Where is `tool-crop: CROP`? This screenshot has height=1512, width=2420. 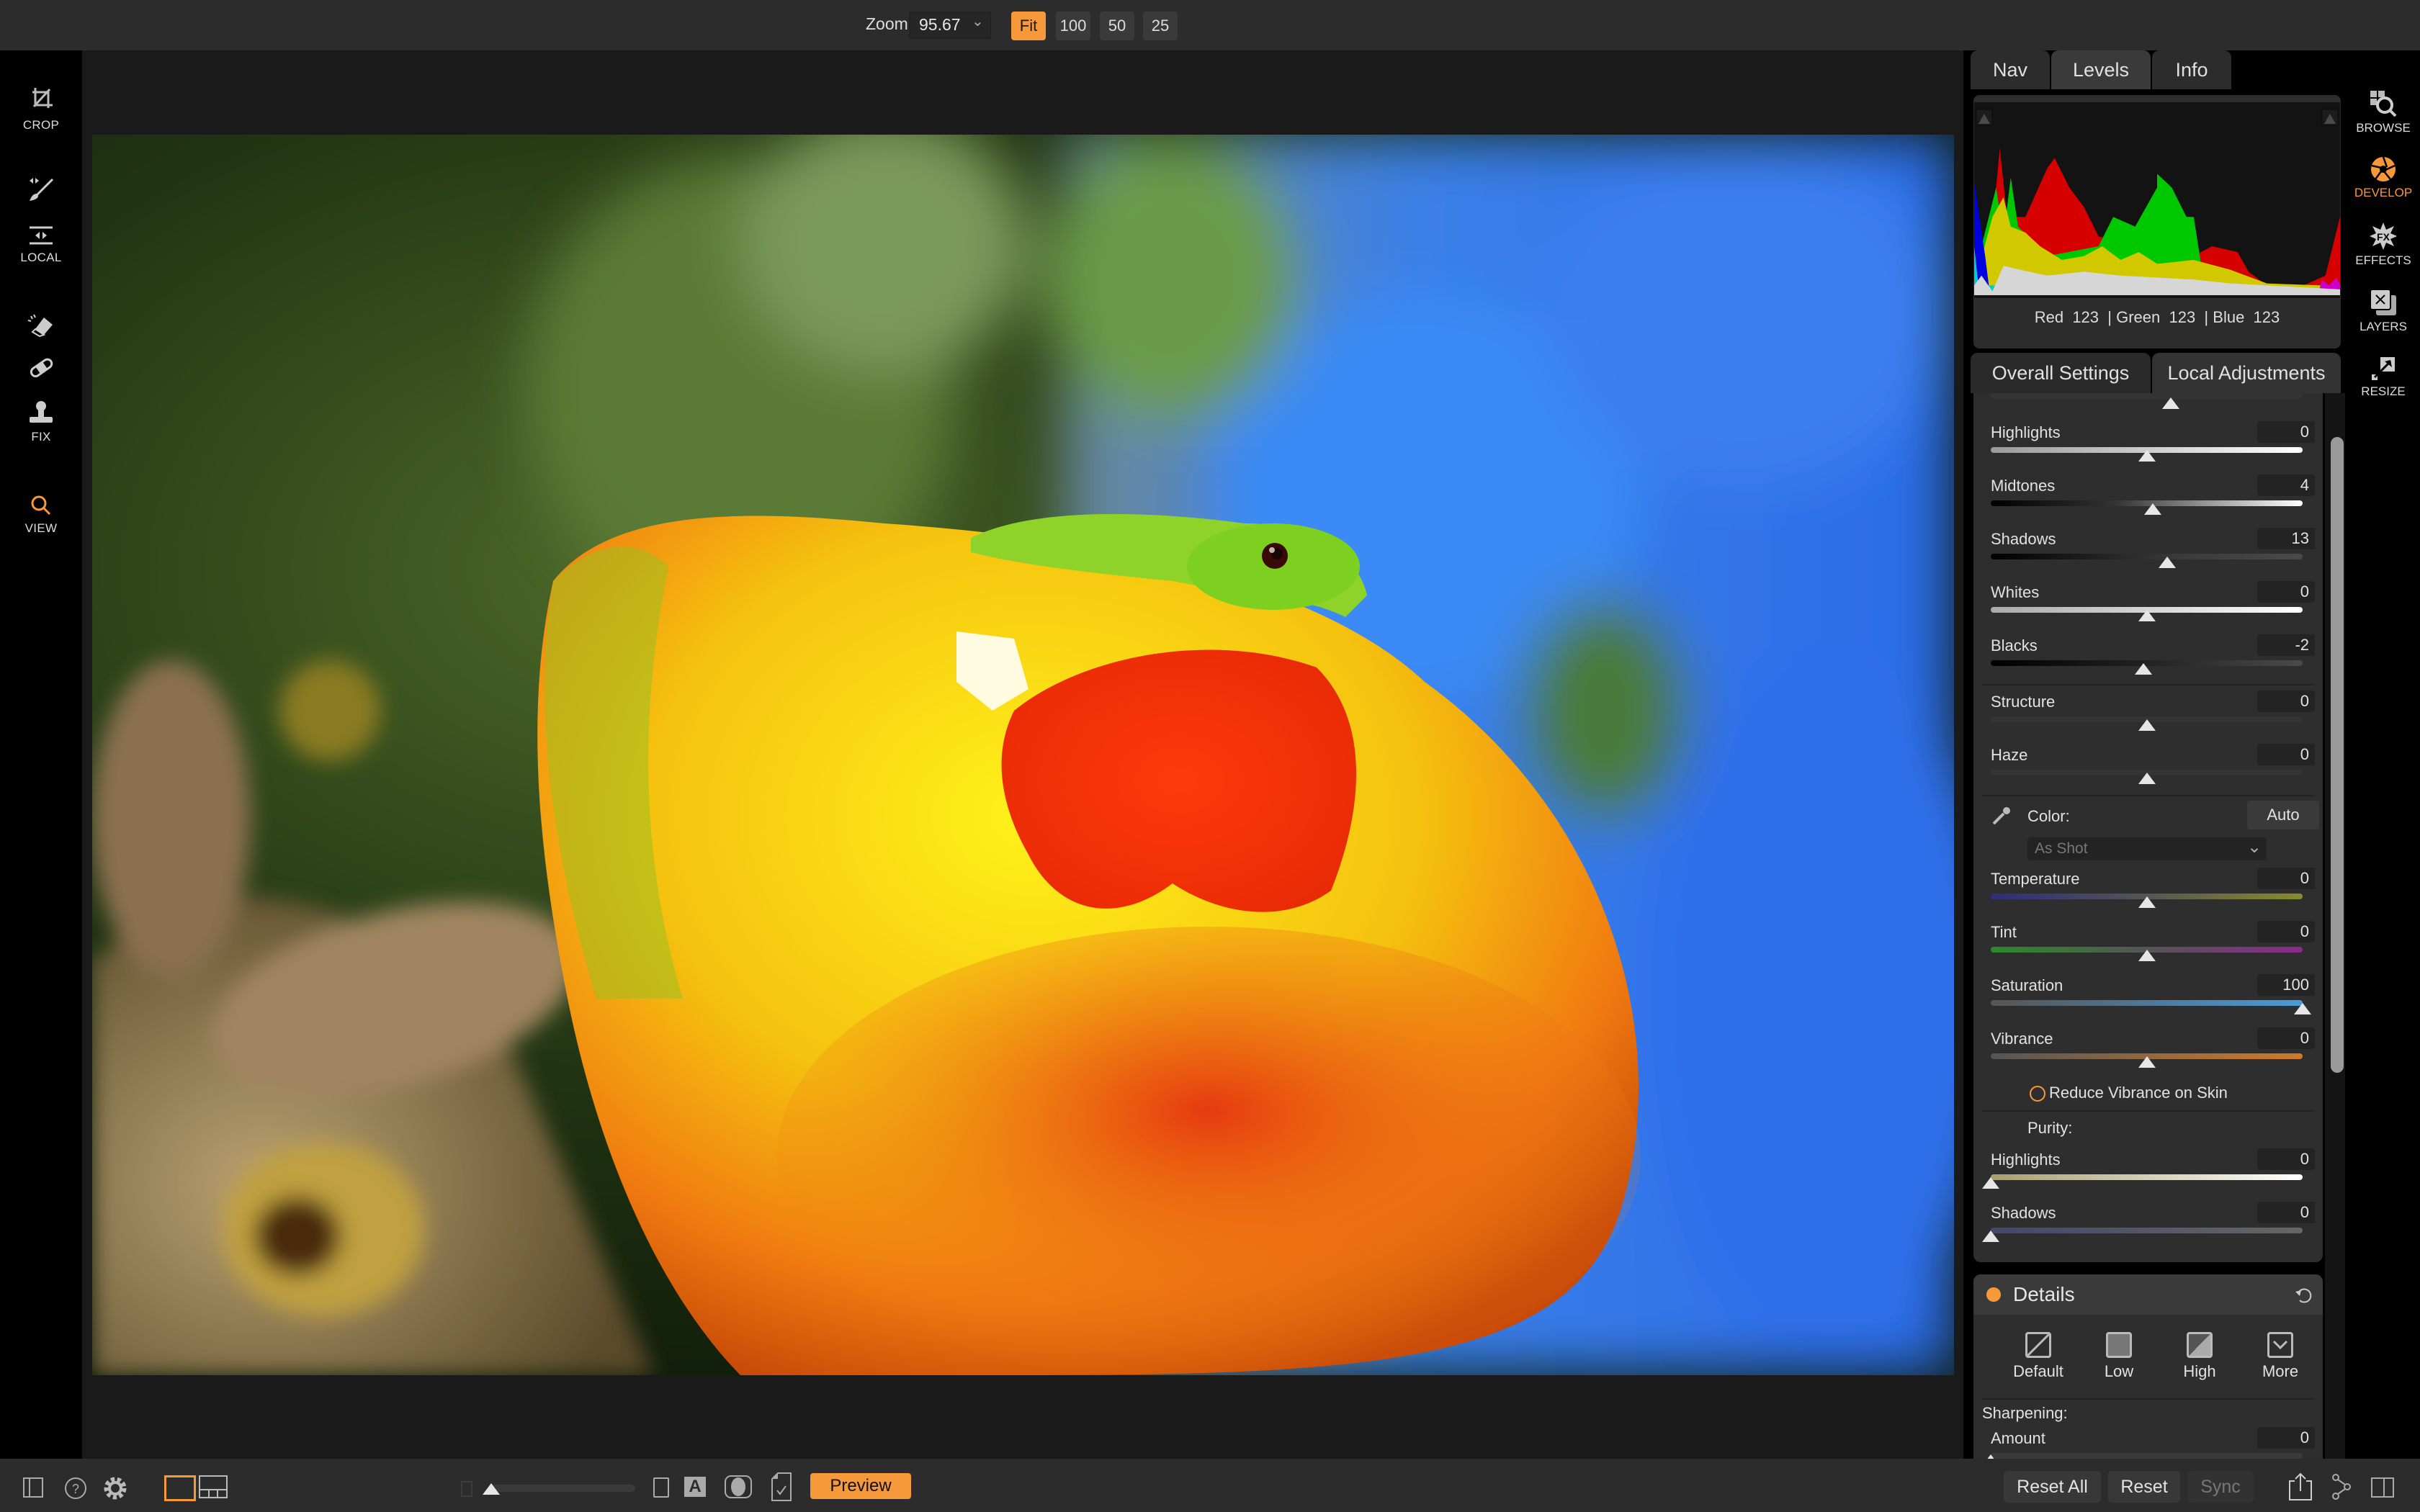
tool-crop: CROP is located at coordinates (41, 108).